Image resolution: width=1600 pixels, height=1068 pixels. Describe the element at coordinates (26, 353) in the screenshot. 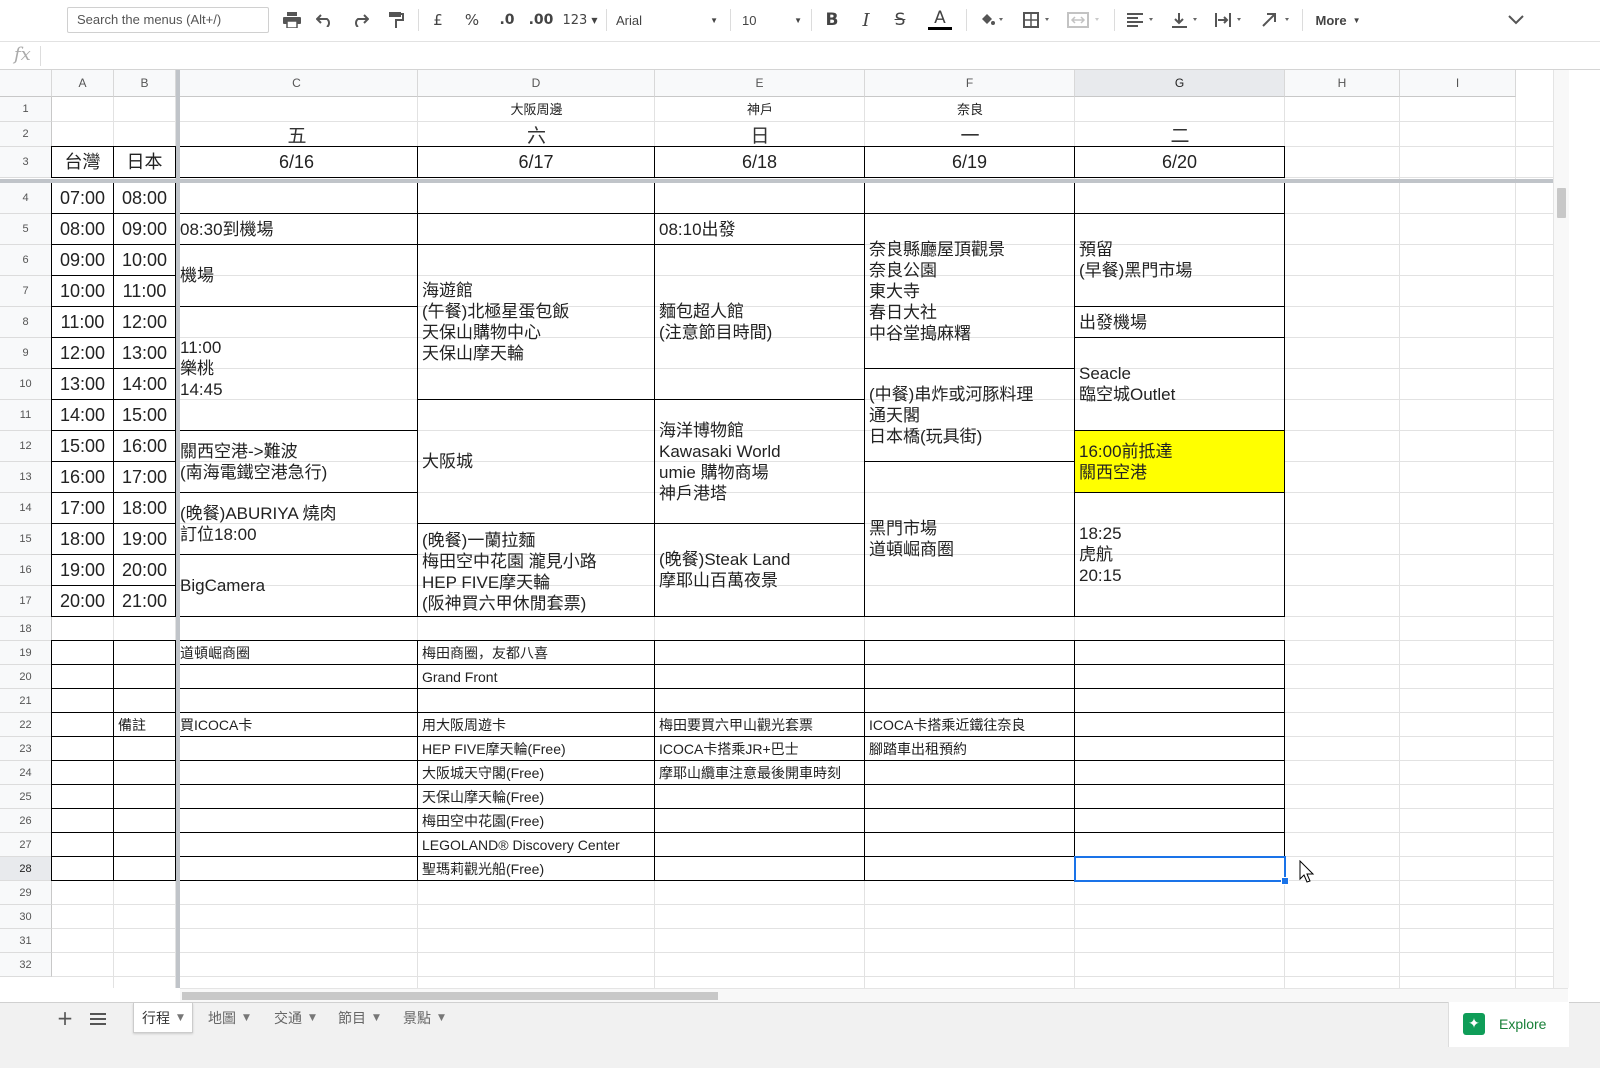

I see `row-header-9: 9` at that location.